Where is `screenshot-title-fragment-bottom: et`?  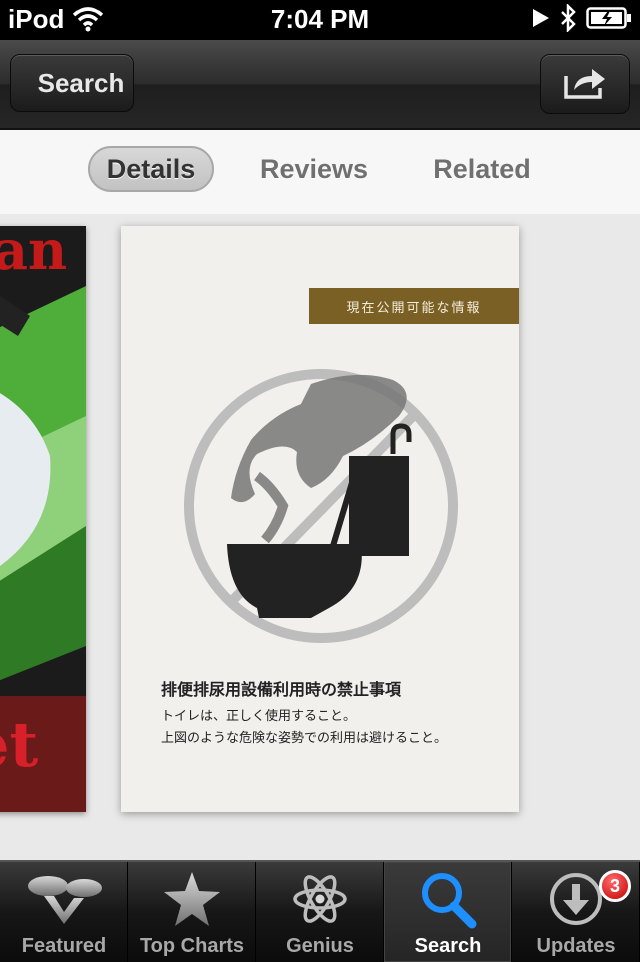 screenshot-title-fragment-bottom: et is located at coordinates (19, 744).